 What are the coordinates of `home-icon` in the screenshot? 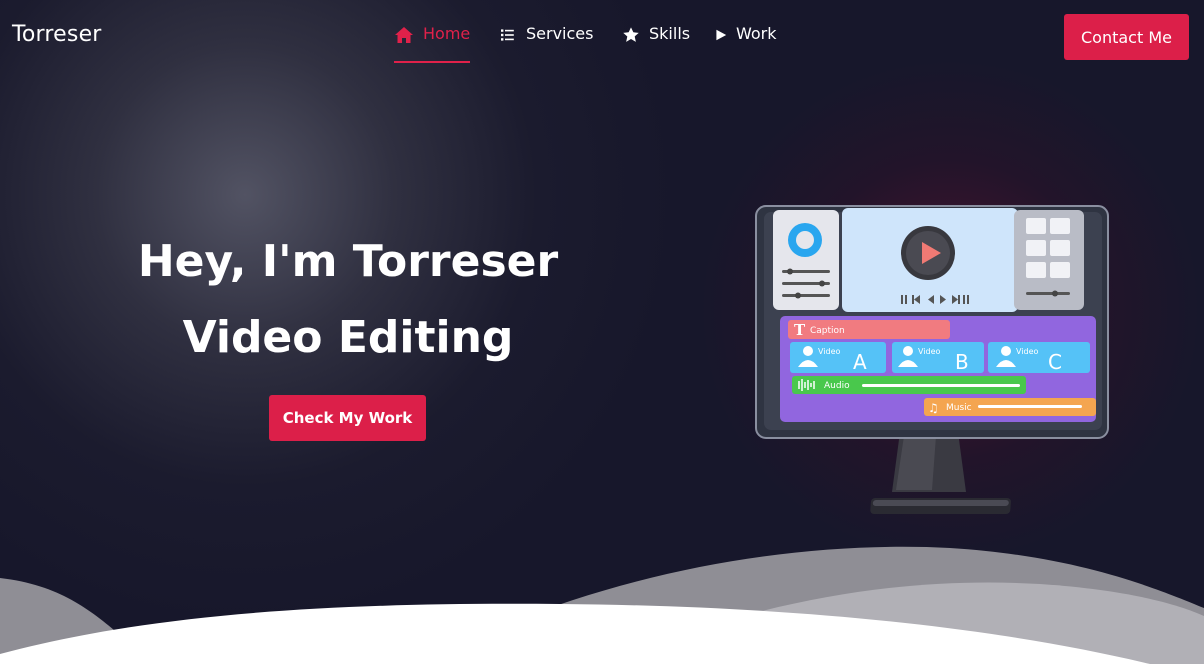 It's located at (404, 35).